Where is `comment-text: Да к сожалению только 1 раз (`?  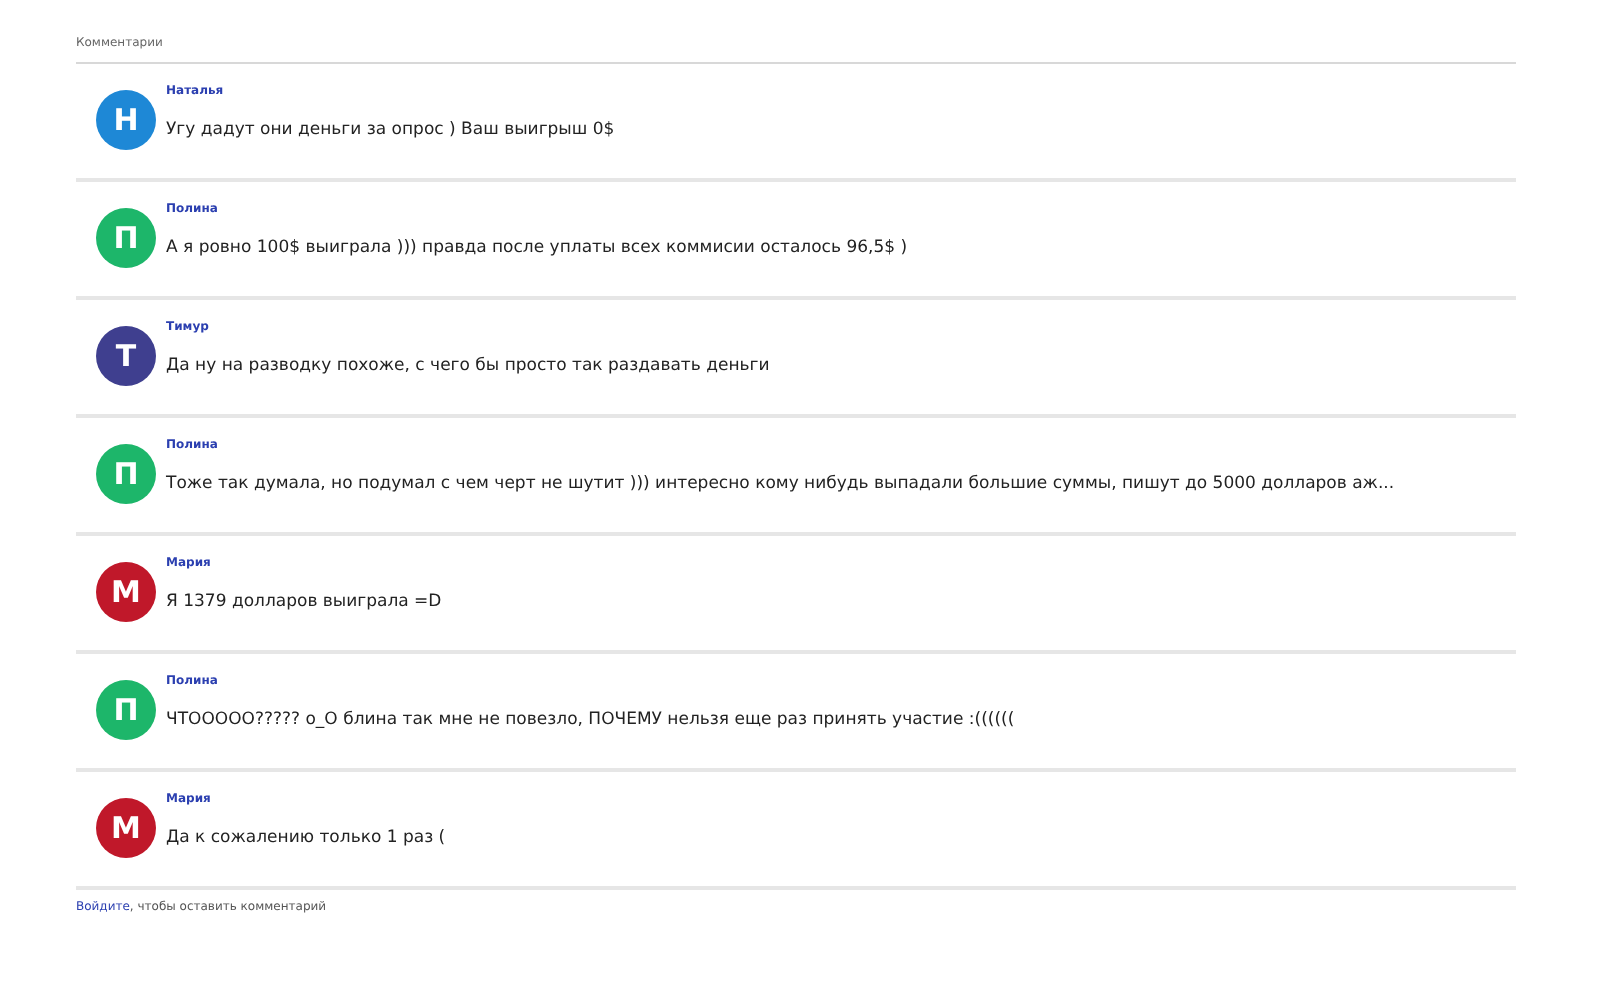
comment-text: Да к сожалению только 1 раз ( is located at coordinates (306, 838).